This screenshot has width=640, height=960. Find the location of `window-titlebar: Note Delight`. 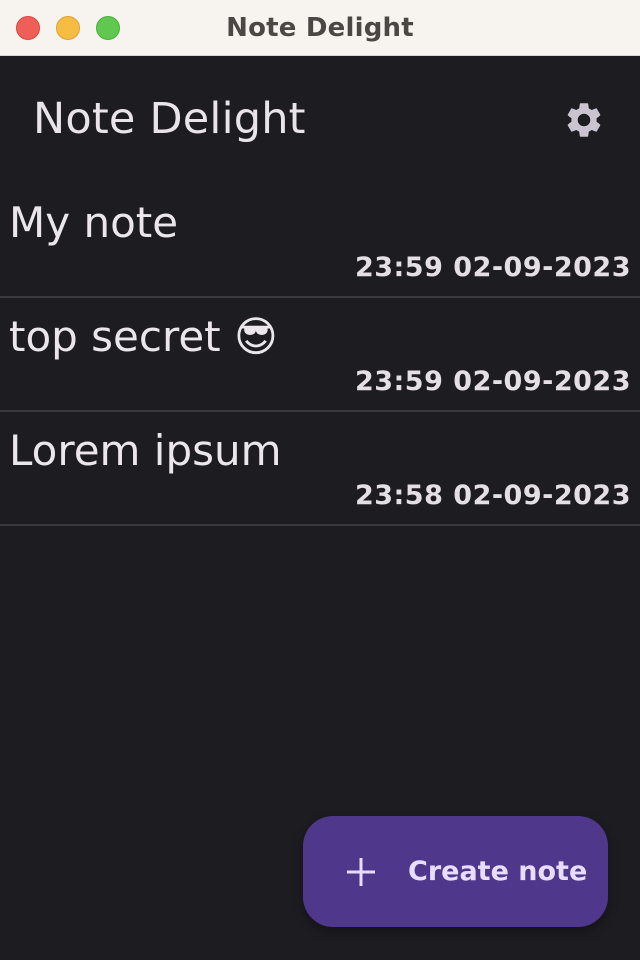

window-titlebar: Note Delight is located at coordinates (320, 28).